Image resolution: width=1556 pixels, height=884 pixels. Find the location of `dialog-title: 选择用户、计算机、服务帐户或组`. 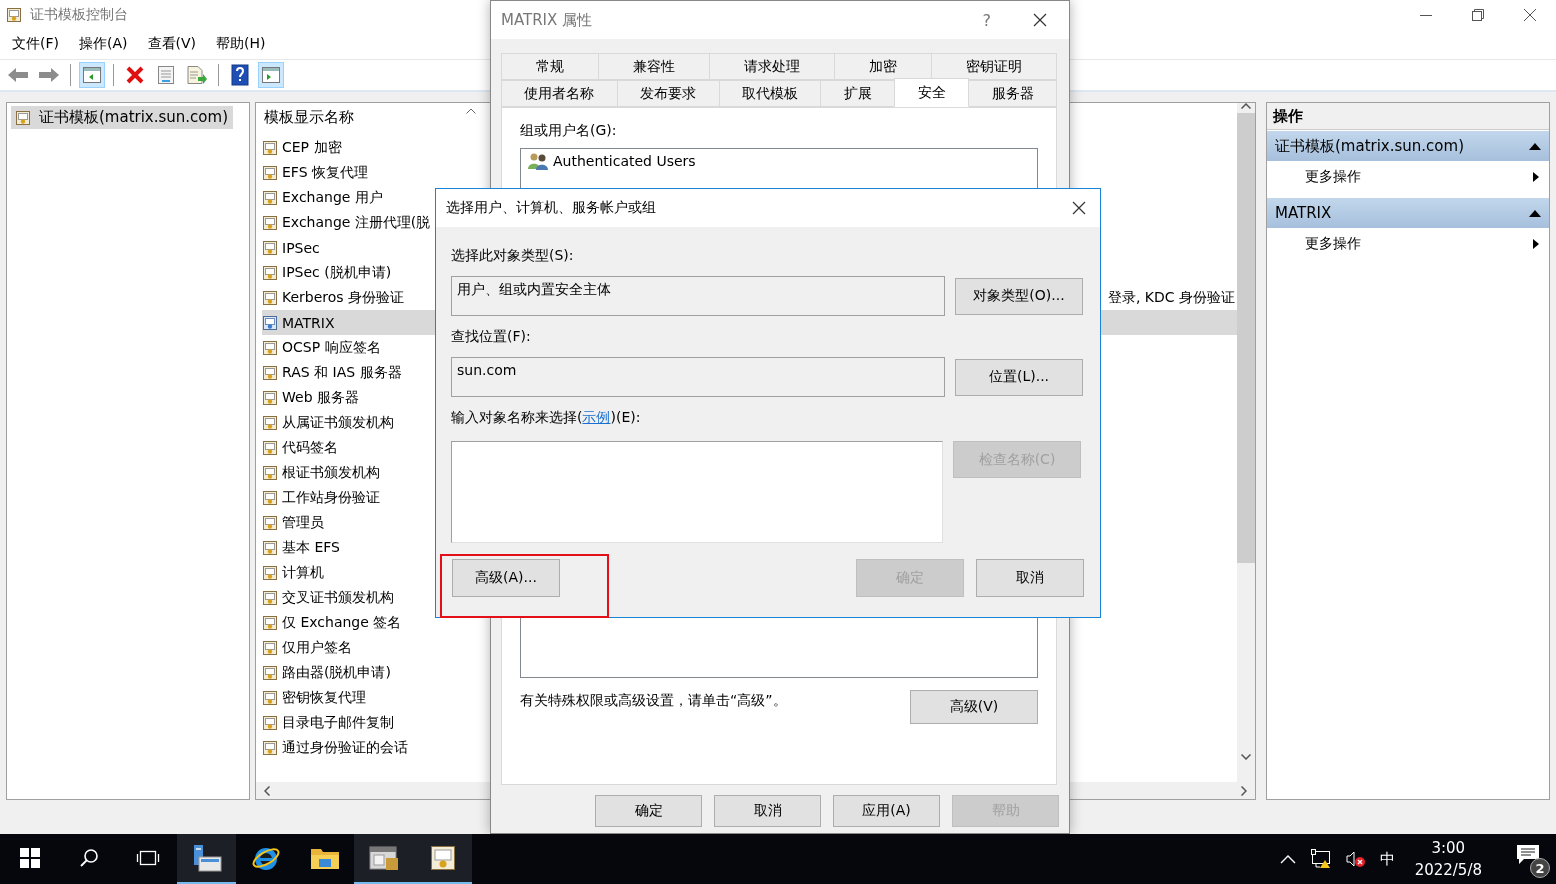

dialog-title: 选择用户、计算机、服务帐户或组 is located at coordinates (551, 208).